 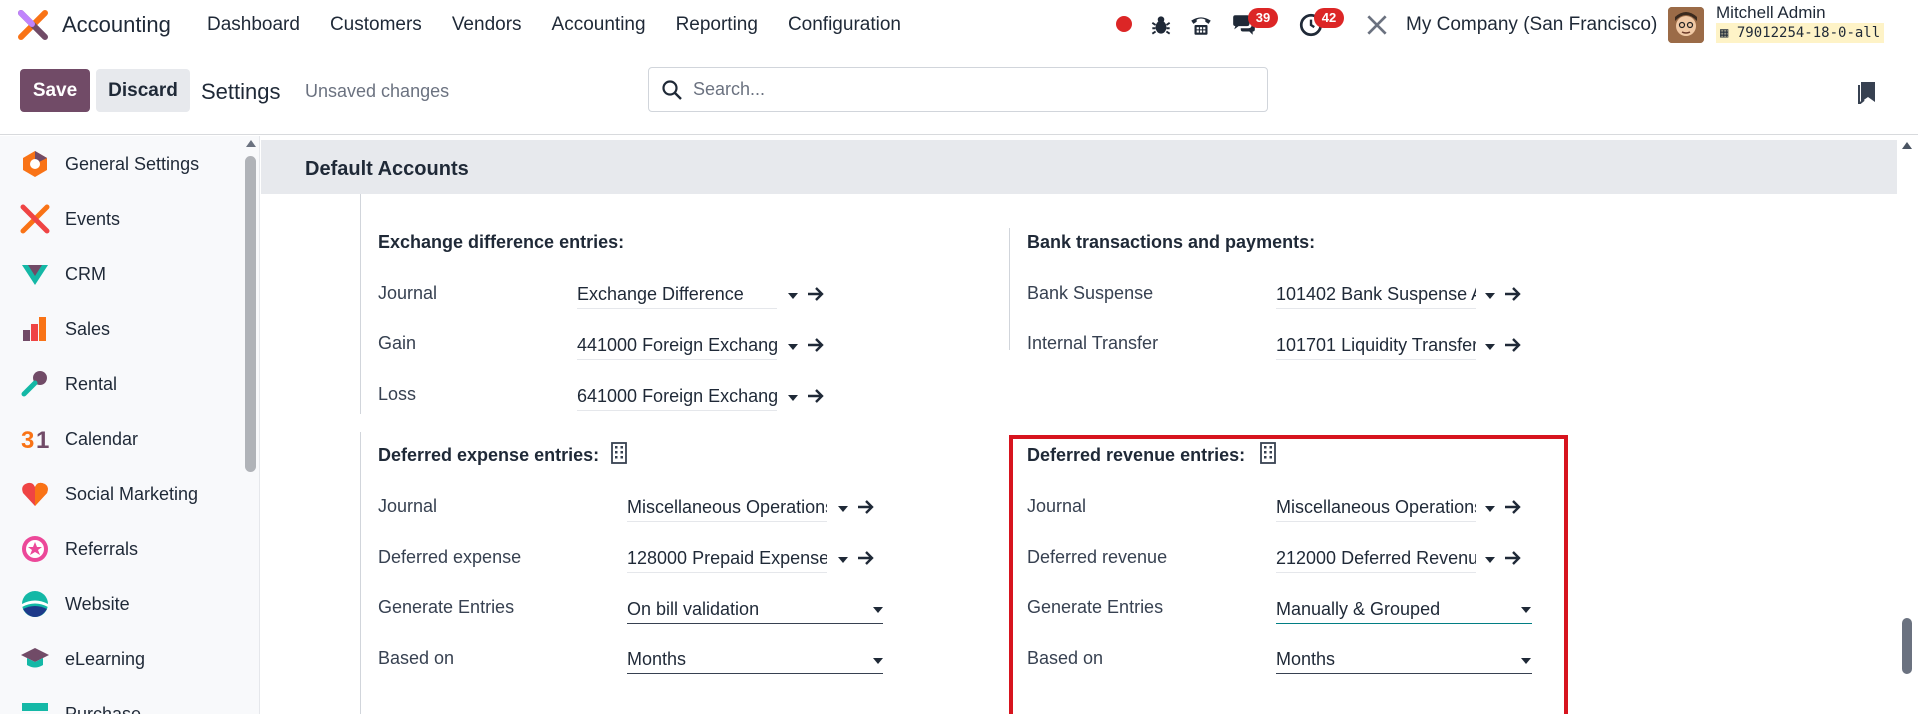 What do you see at coordinates (120, 384) in the screenshot?
I see `sidebar-item-rental: Rental` at bounding box center [120, 384].